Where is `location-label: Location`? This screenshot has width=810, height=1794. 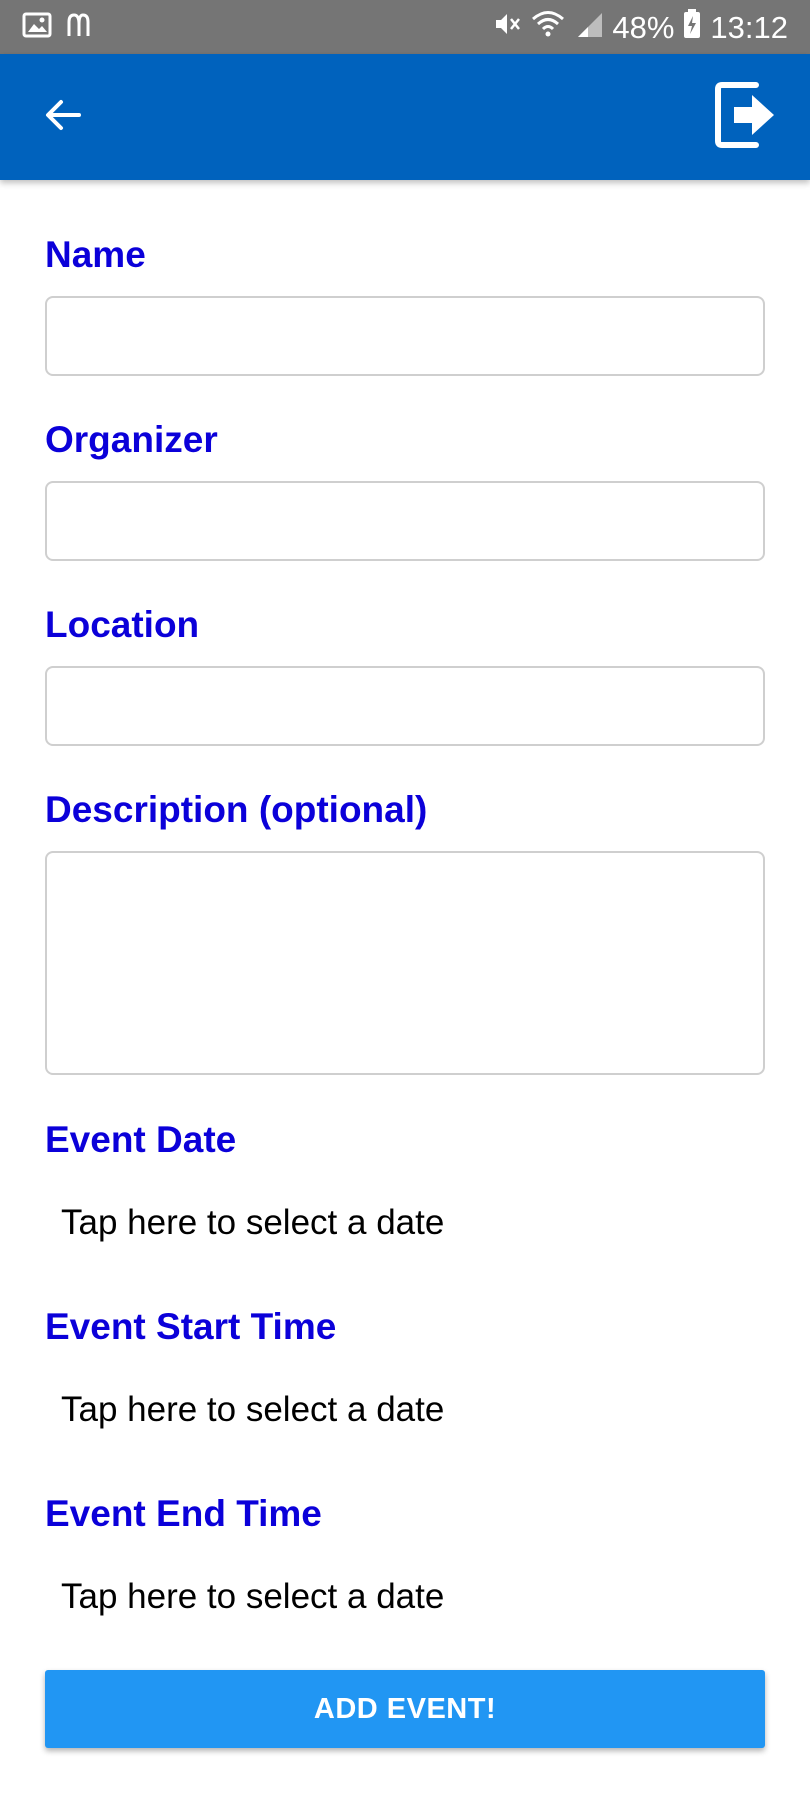
location-label: Location is located at coordinates (122, 624).